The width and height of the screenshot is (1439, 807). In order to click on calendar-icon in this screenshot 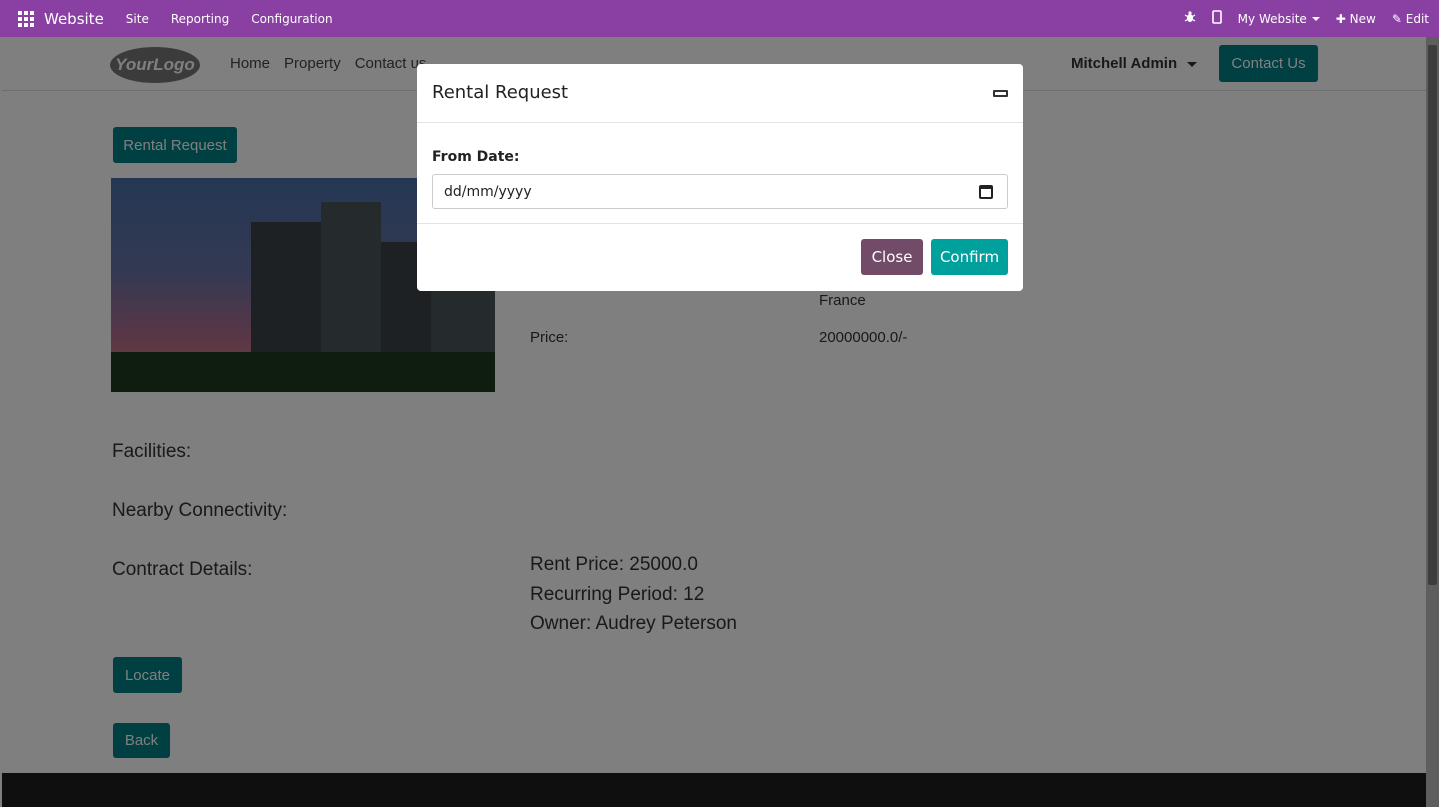, I will do `click(986, 192)`.